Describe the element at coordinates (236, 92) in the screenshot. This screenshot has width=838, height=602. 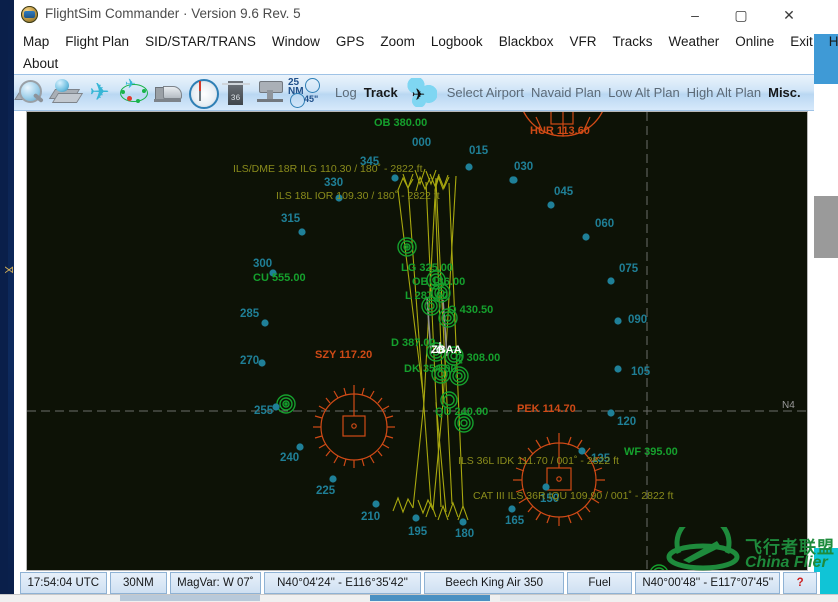
I see `runway-icon: 36` at that location.